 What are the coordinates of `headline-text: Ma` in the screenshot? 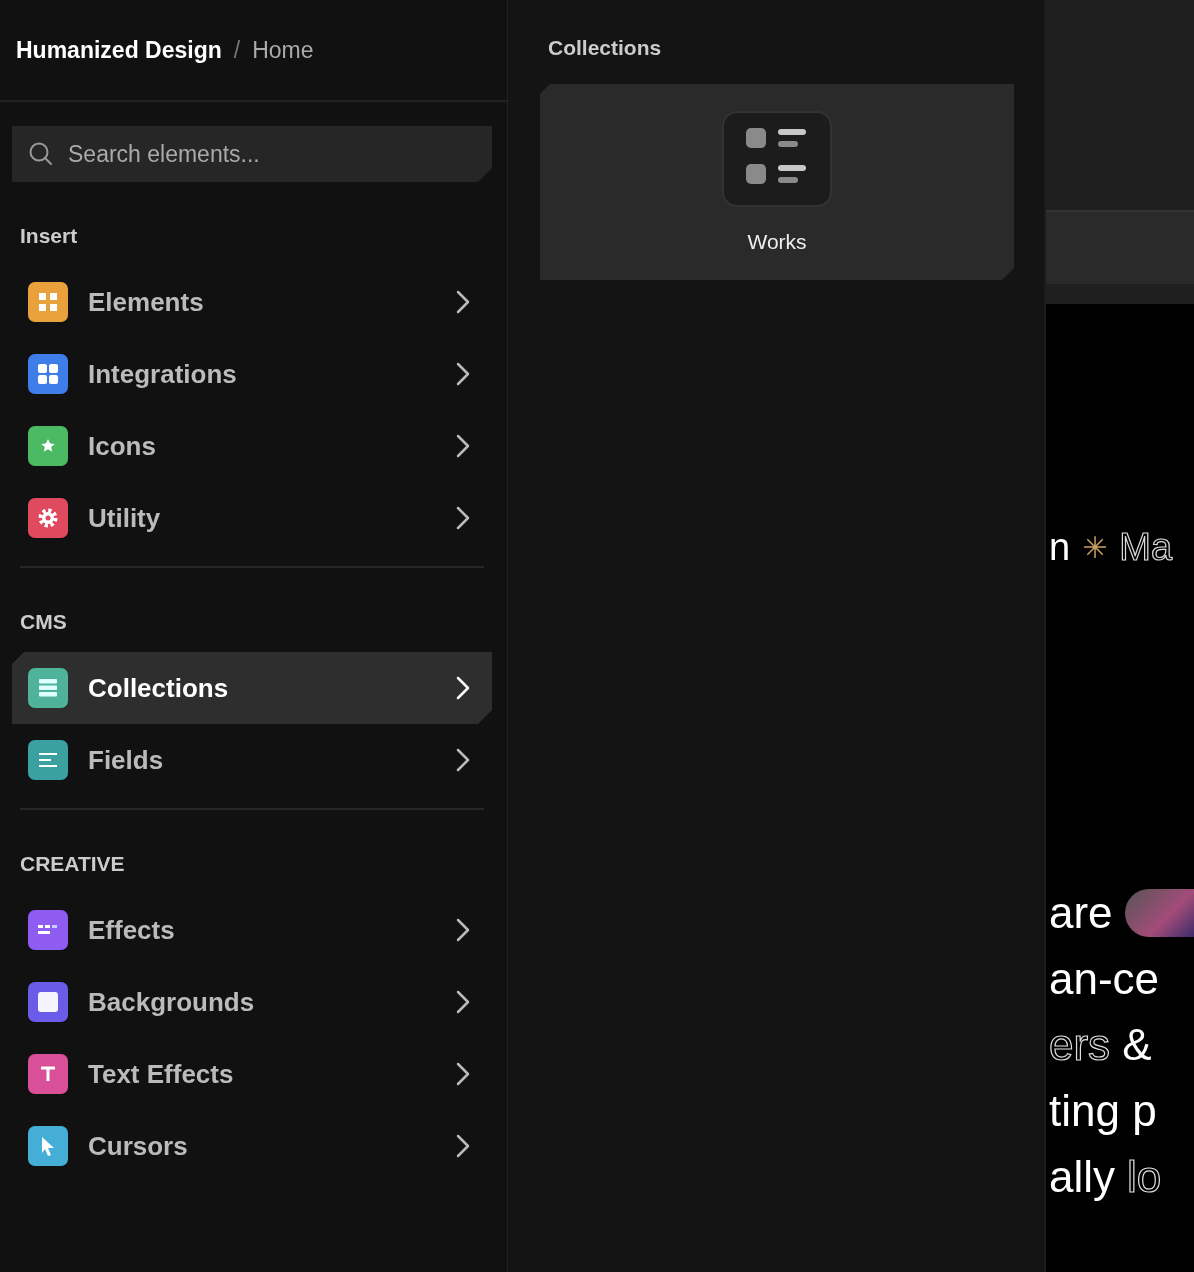 It's located at (1146, 547).